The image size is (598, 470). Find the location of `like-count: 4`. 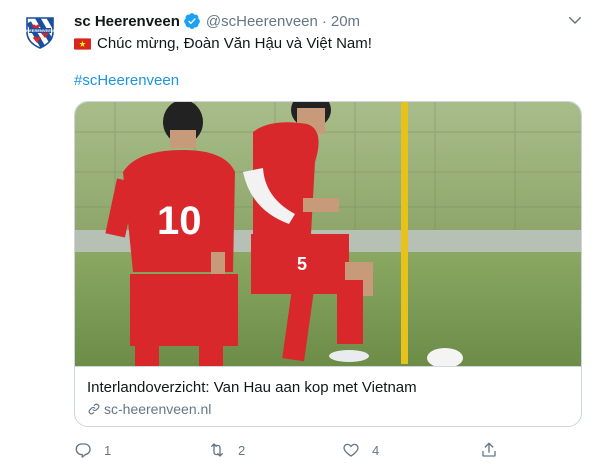

like-count: 4 is located at coordinates (376, 450).